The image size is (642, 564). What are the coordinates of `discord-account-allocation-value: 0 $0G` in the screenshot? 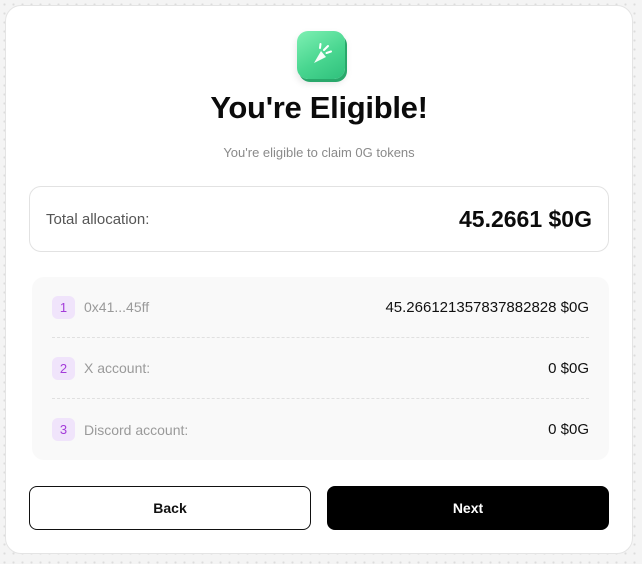 It's located at (568, 429).